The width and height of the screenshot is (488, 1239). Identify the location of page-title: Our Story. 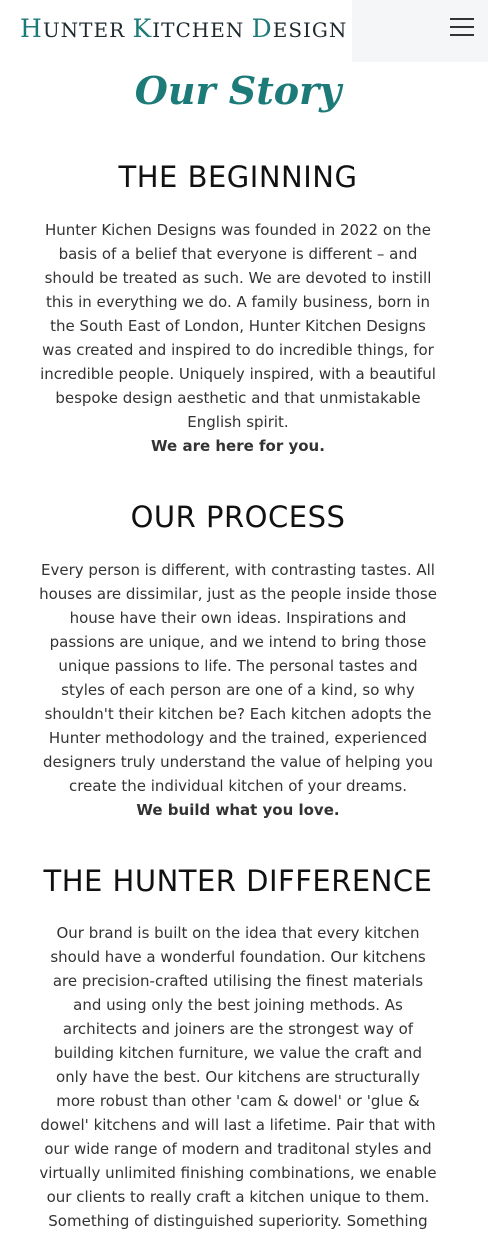
(238, 90).